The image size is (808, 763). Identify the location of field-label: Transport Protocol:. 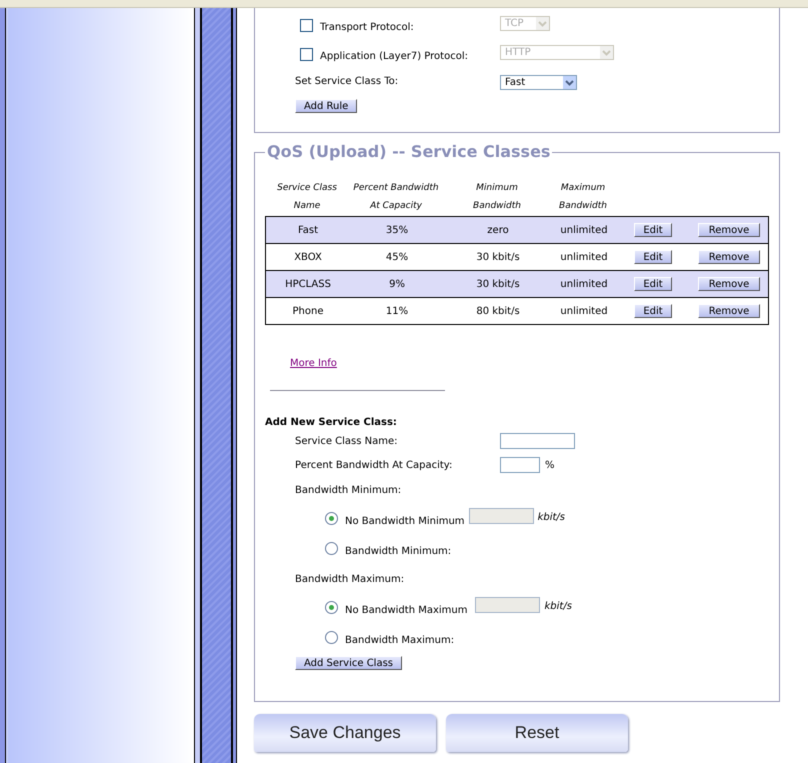
(367, 27).